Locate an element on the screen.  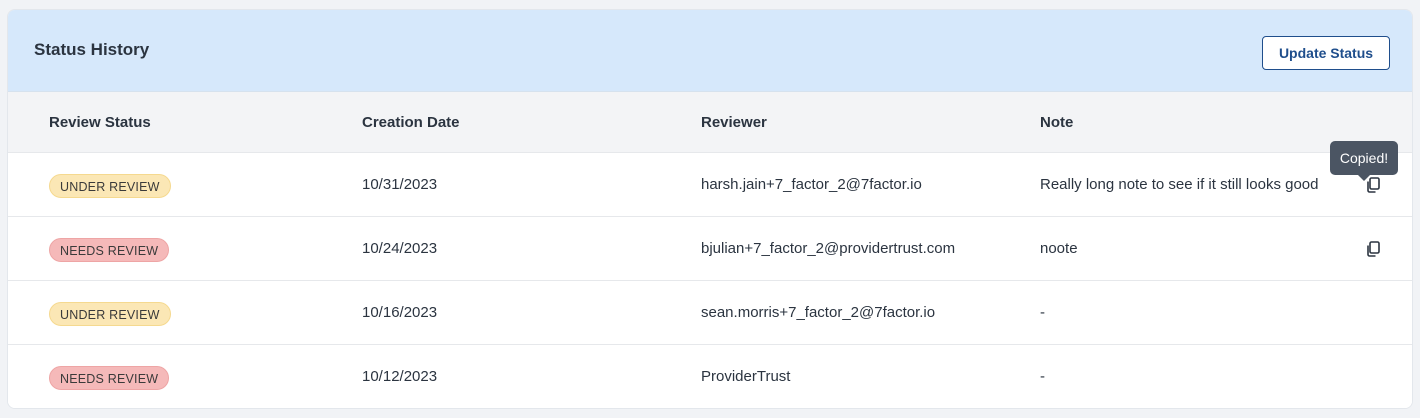
creation-date: 10/12/2023 is located at coordinates (400, 376).